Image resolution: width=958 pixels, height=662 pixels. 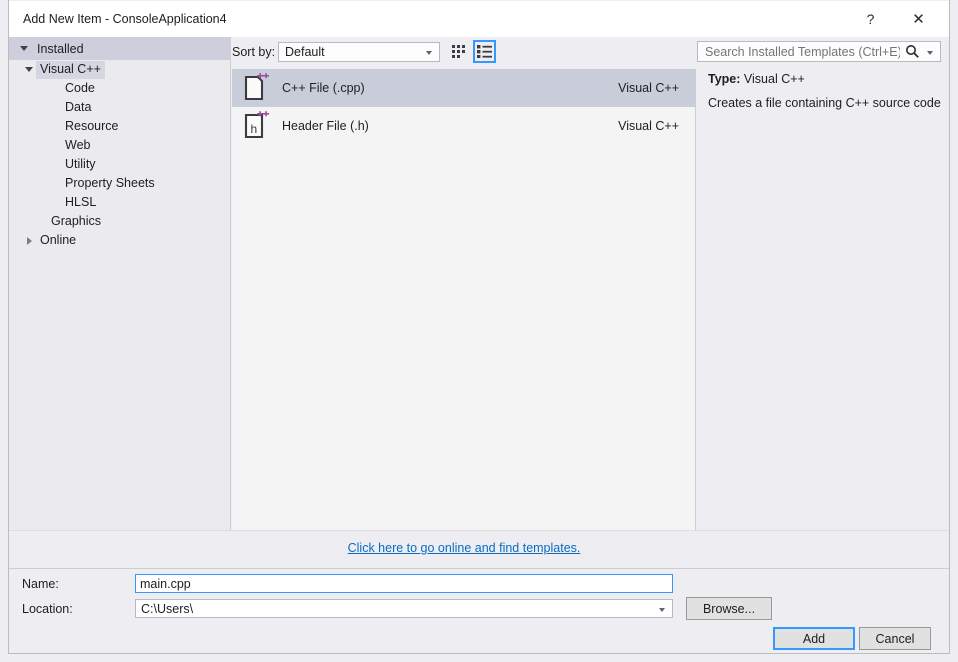 What do you see at coordinates (802, 52) in the screenshot?
I see `search-input` at bounding box center [802, 52].